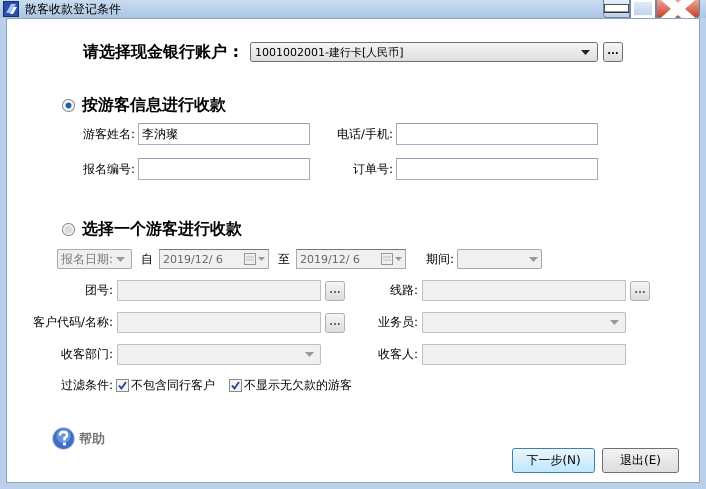 The image size is (706, 489). What do you see at coordinates (403, 290) in the screenshot?
I see `field-label: 线路:` at bounding box center [403, 290].